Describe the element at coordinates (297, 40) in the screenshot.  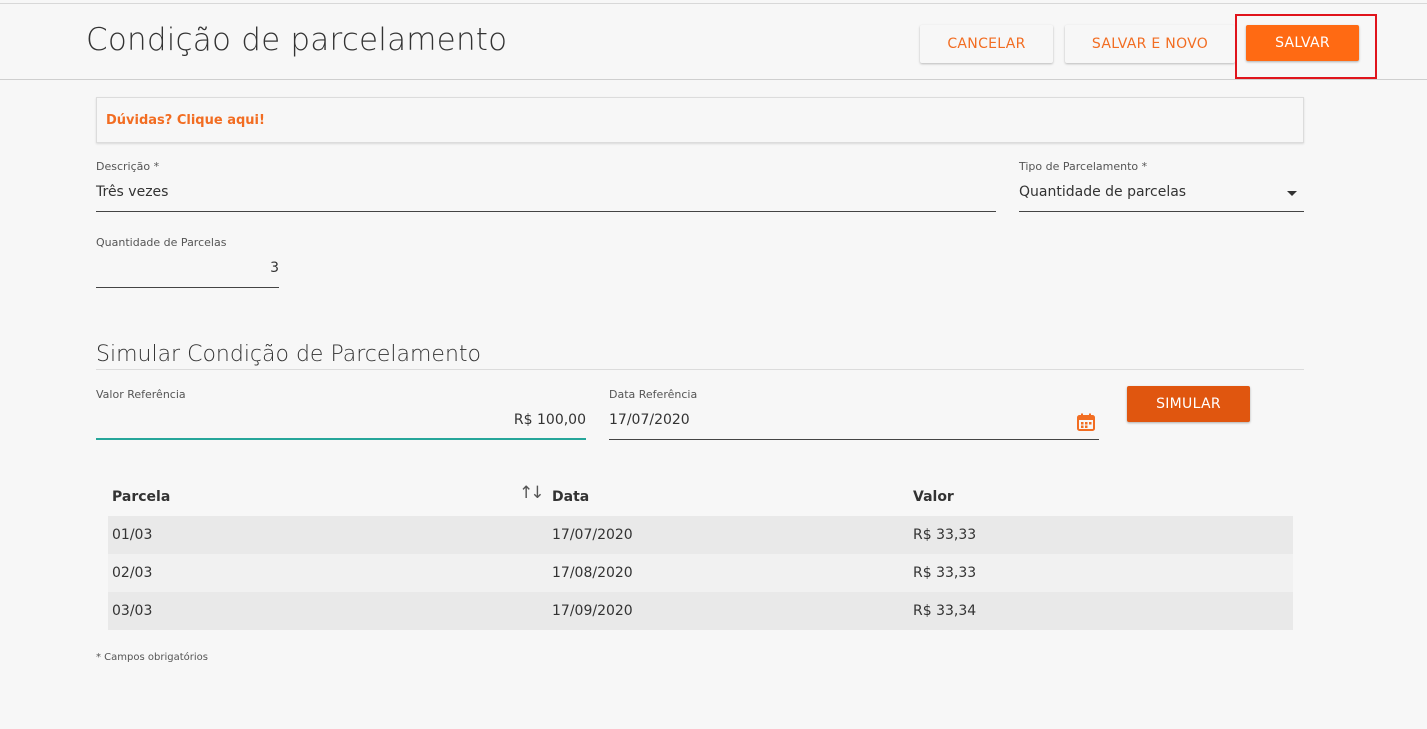
I see `page-title: Condição de parcelamento` at that location.